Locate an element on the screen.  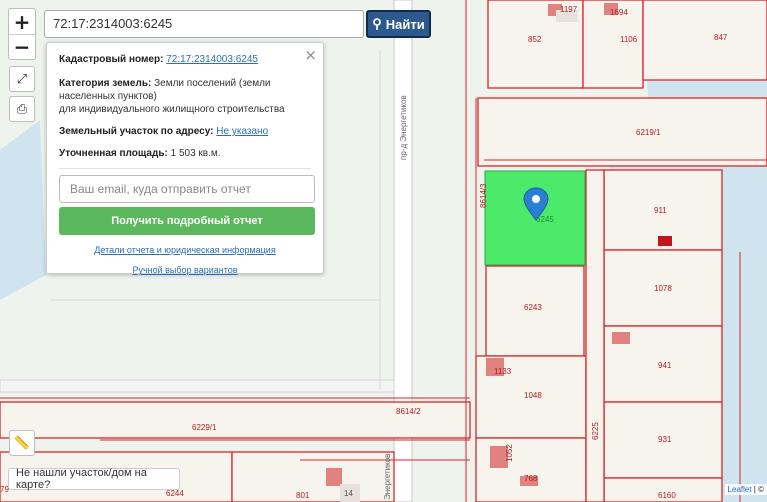
parcel-label: 1052 is located at coordinates (509, 453).